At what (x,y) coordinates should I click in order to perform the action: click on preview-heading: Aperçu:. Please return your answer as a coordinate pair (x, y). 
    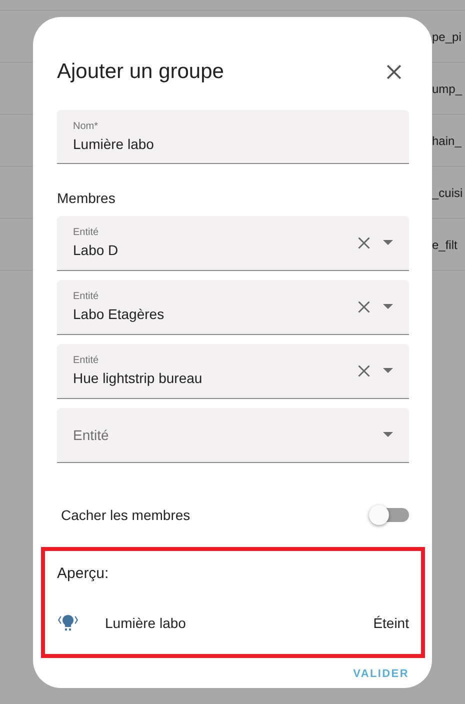
    Looking at the image, I should click on (83, 574).